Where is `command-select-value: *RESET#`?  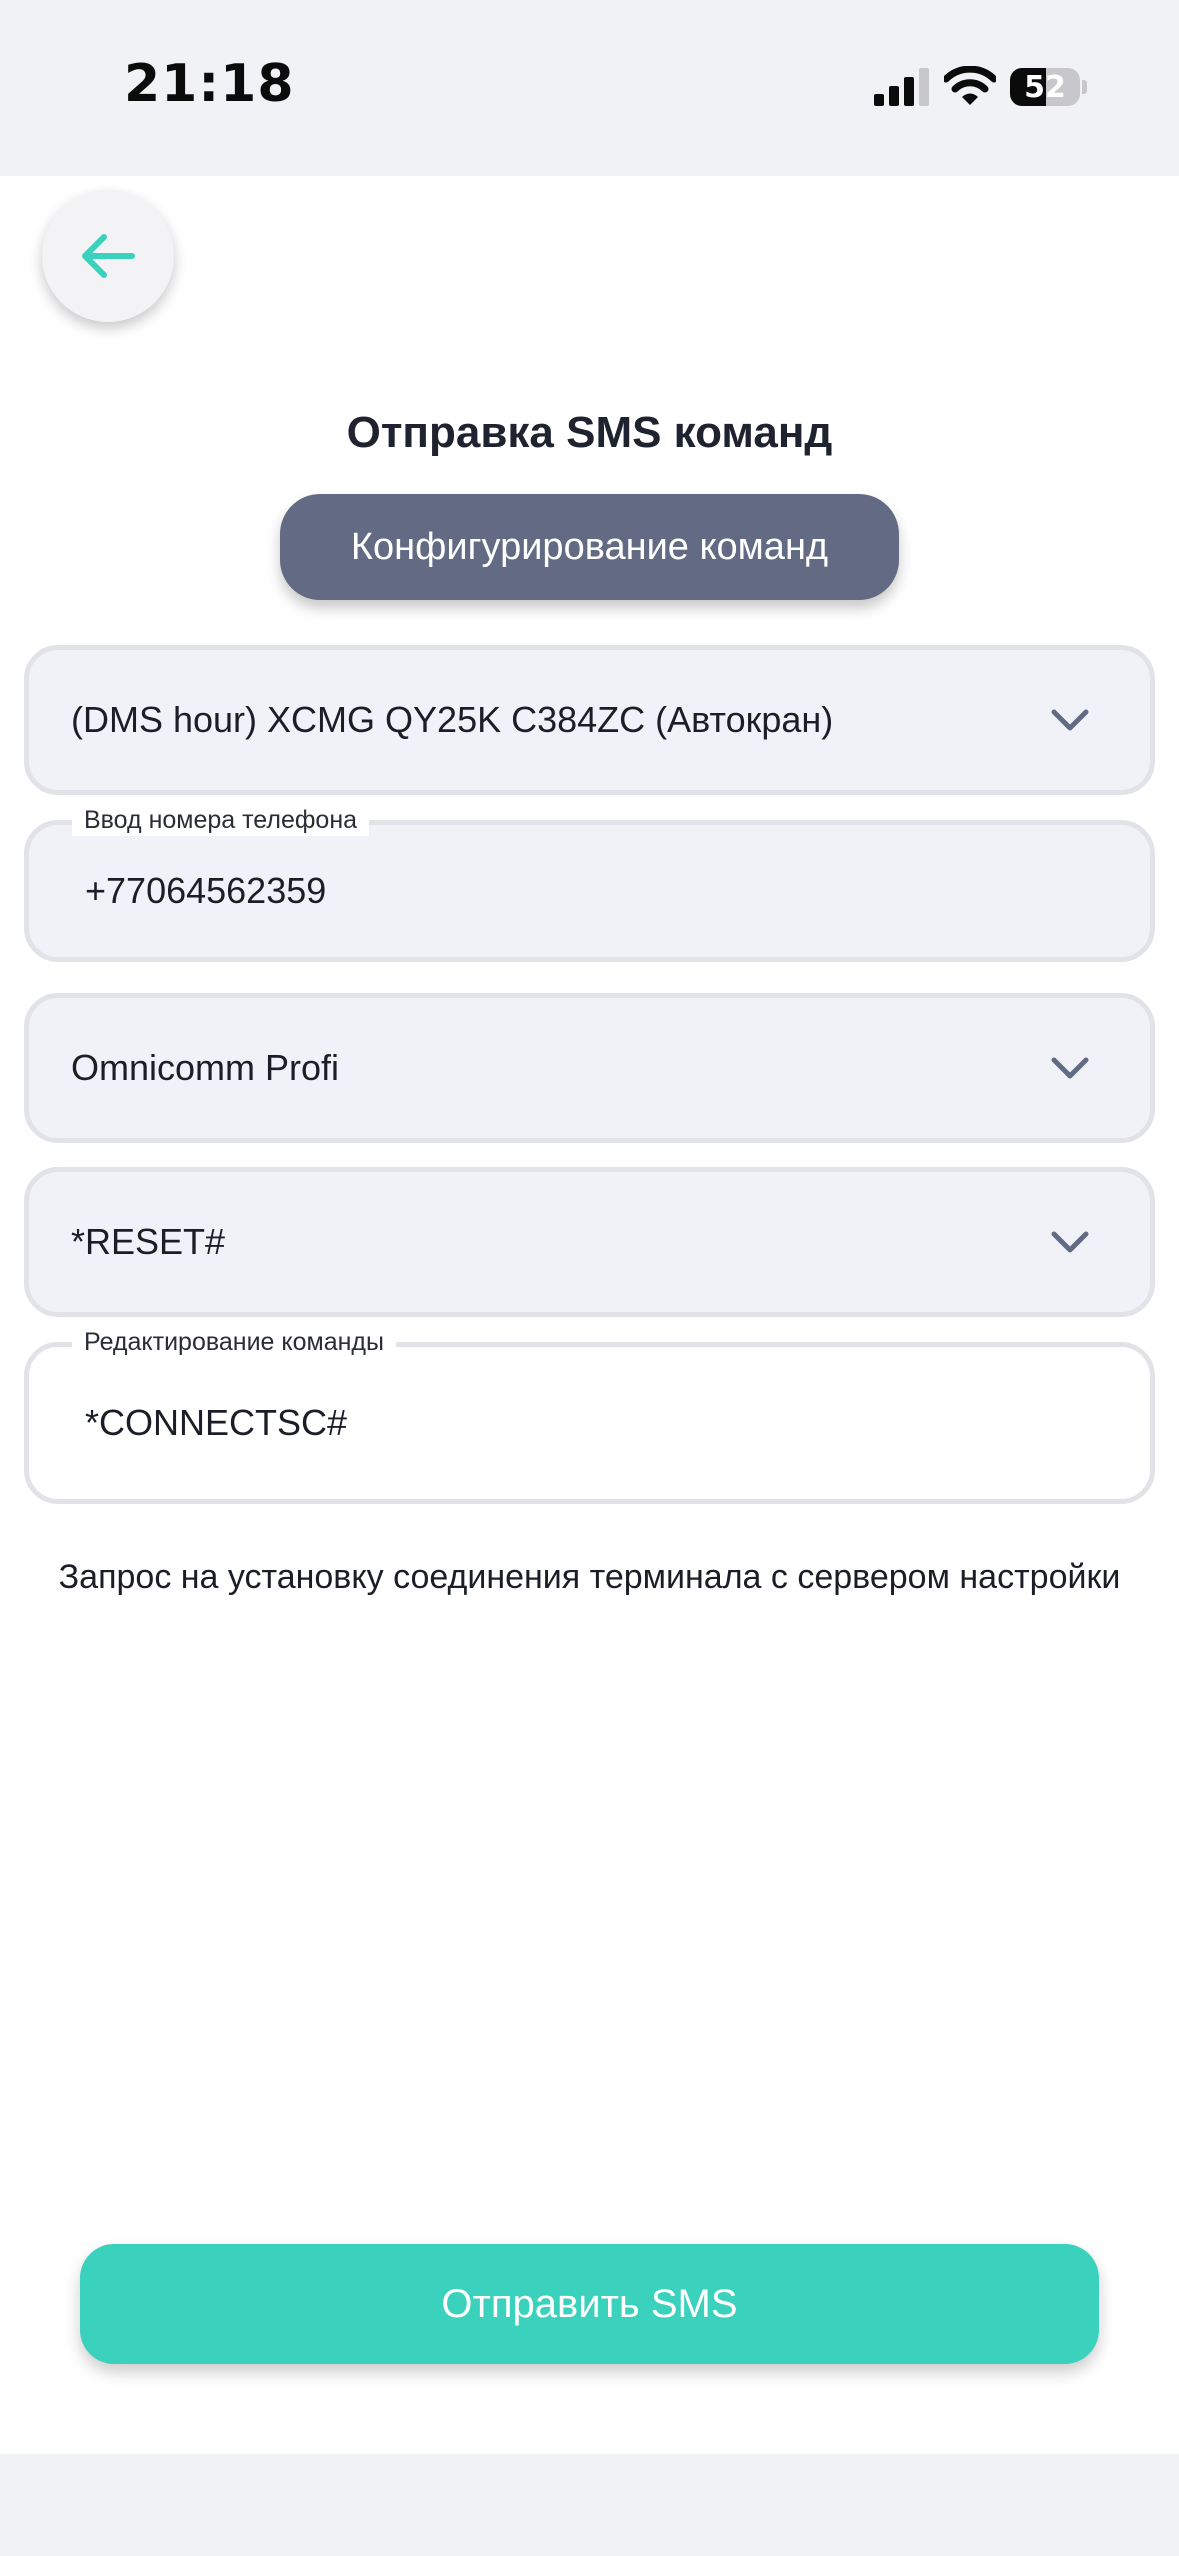 command-select-value: *RESET# is located at coordinates (148, 1241).